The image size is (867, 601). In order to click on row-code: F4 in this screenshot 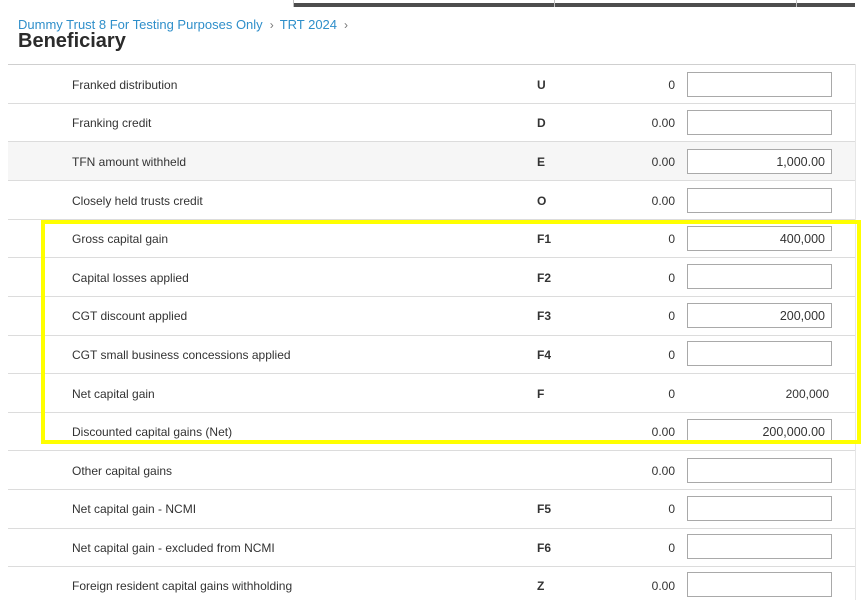, I will do `click(544, 355)`.